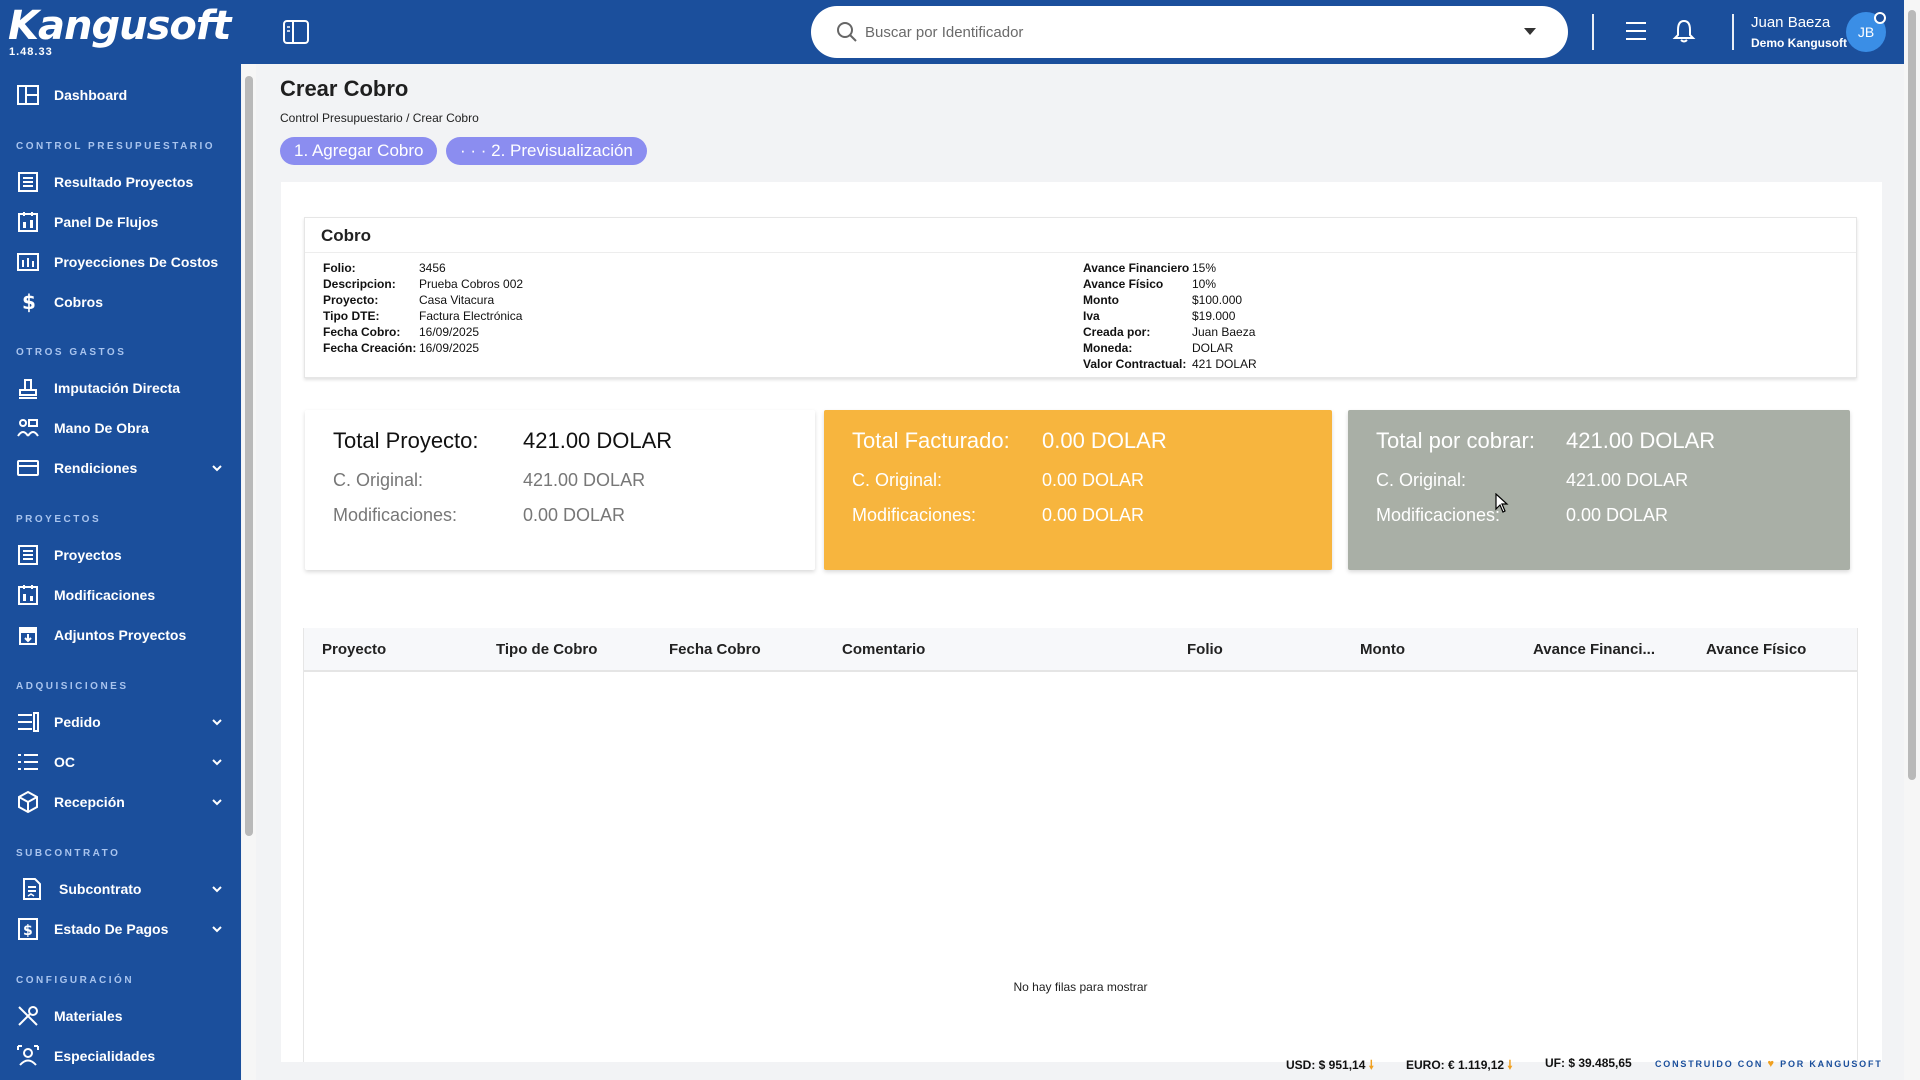 The height and width of the screenshot is (1080, 1920). I want to click on card-icon, so click(28, 468).